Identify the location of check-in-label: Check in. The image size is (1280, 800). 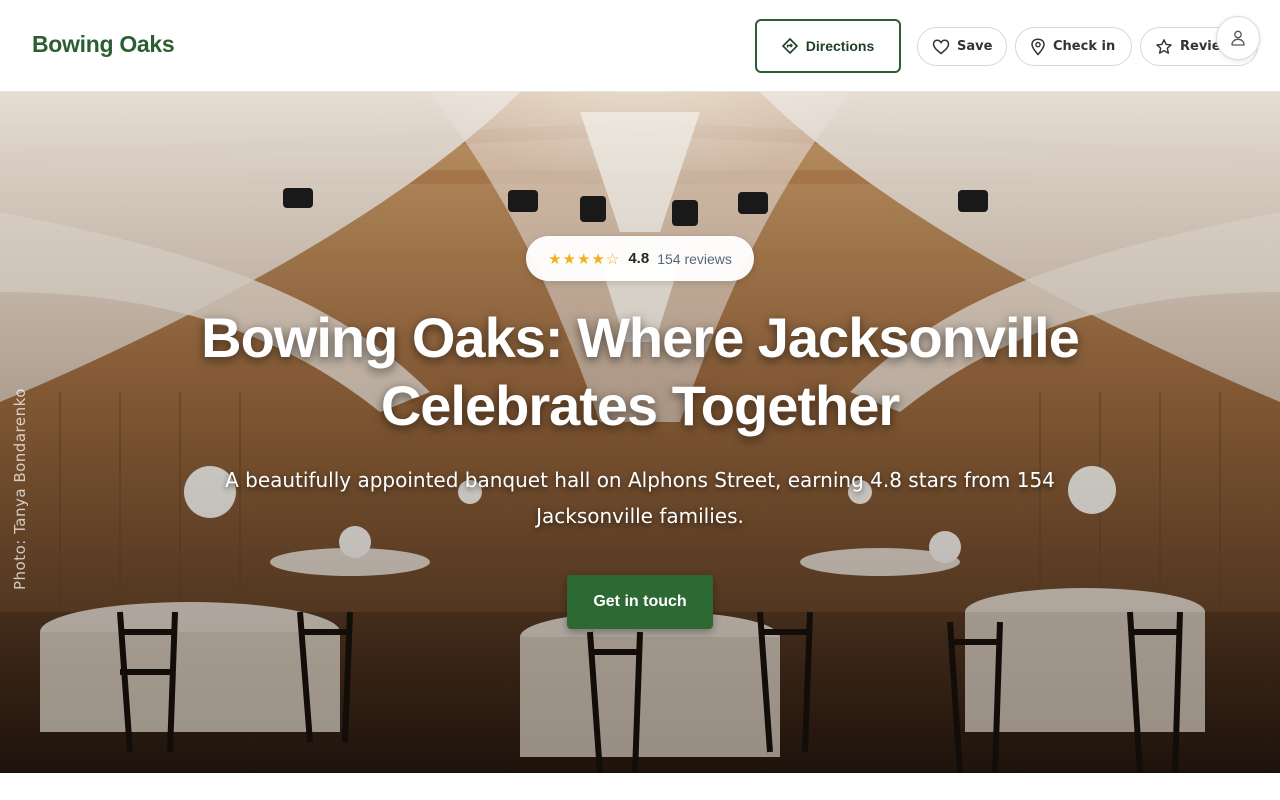
(1084, 46).